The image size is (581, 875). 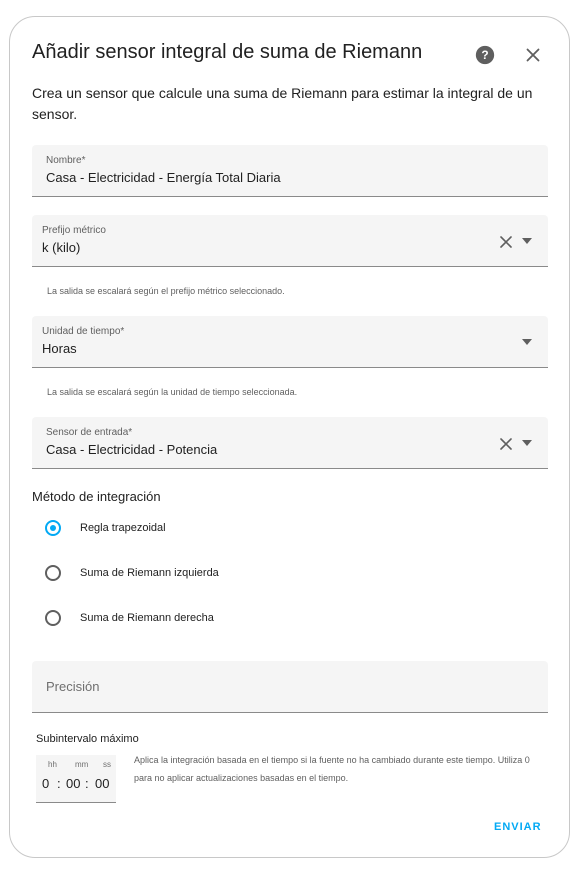 What do you see at coordinates (123, 528) in the screenshot?
I see `radio-label: Regla trapezoidal` at bounding box center [123, 528].